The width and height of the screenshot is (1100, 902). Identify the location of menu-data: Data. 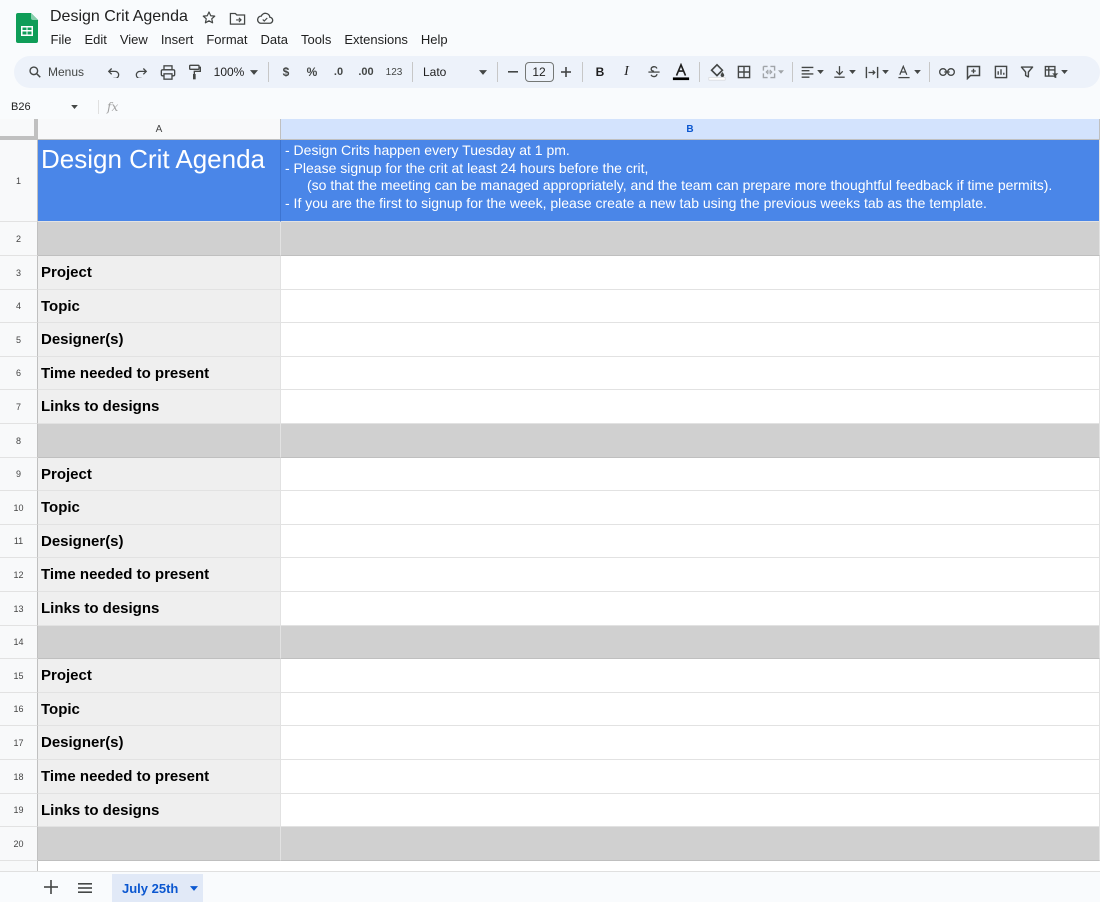
(274, 39).